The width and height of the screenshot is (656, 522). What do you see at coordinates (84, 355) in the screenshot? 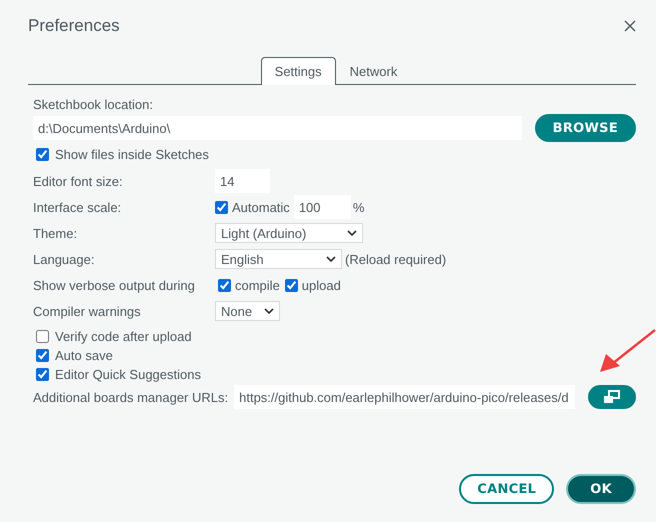
I see `checkbox-label: Auto save` at bounding box center [84, 355].